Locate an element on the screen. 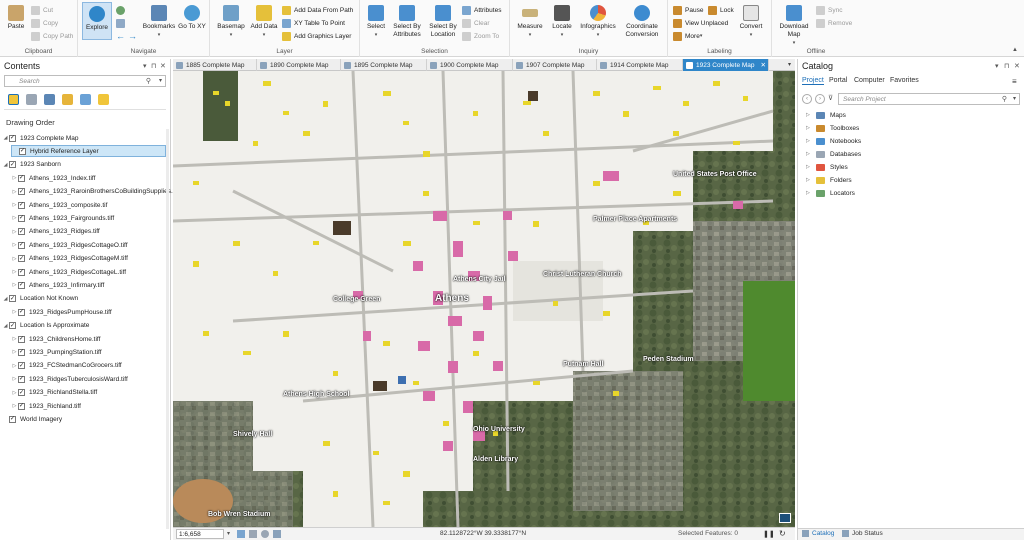 The height and width of the screenshot is (540, 1024). map-tab: 1890 Complete Map is located at coordinates (299, 65).